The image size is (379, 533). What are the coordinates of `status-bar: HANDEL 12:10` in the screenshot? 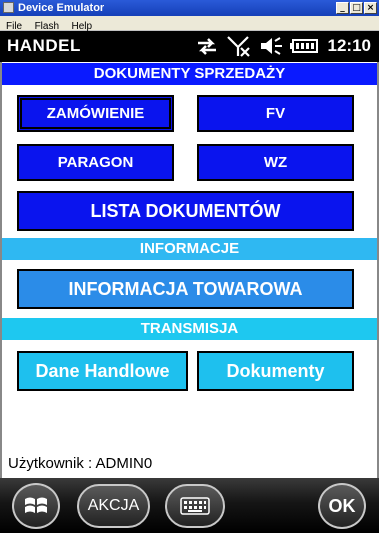 It's located at (189, 46).